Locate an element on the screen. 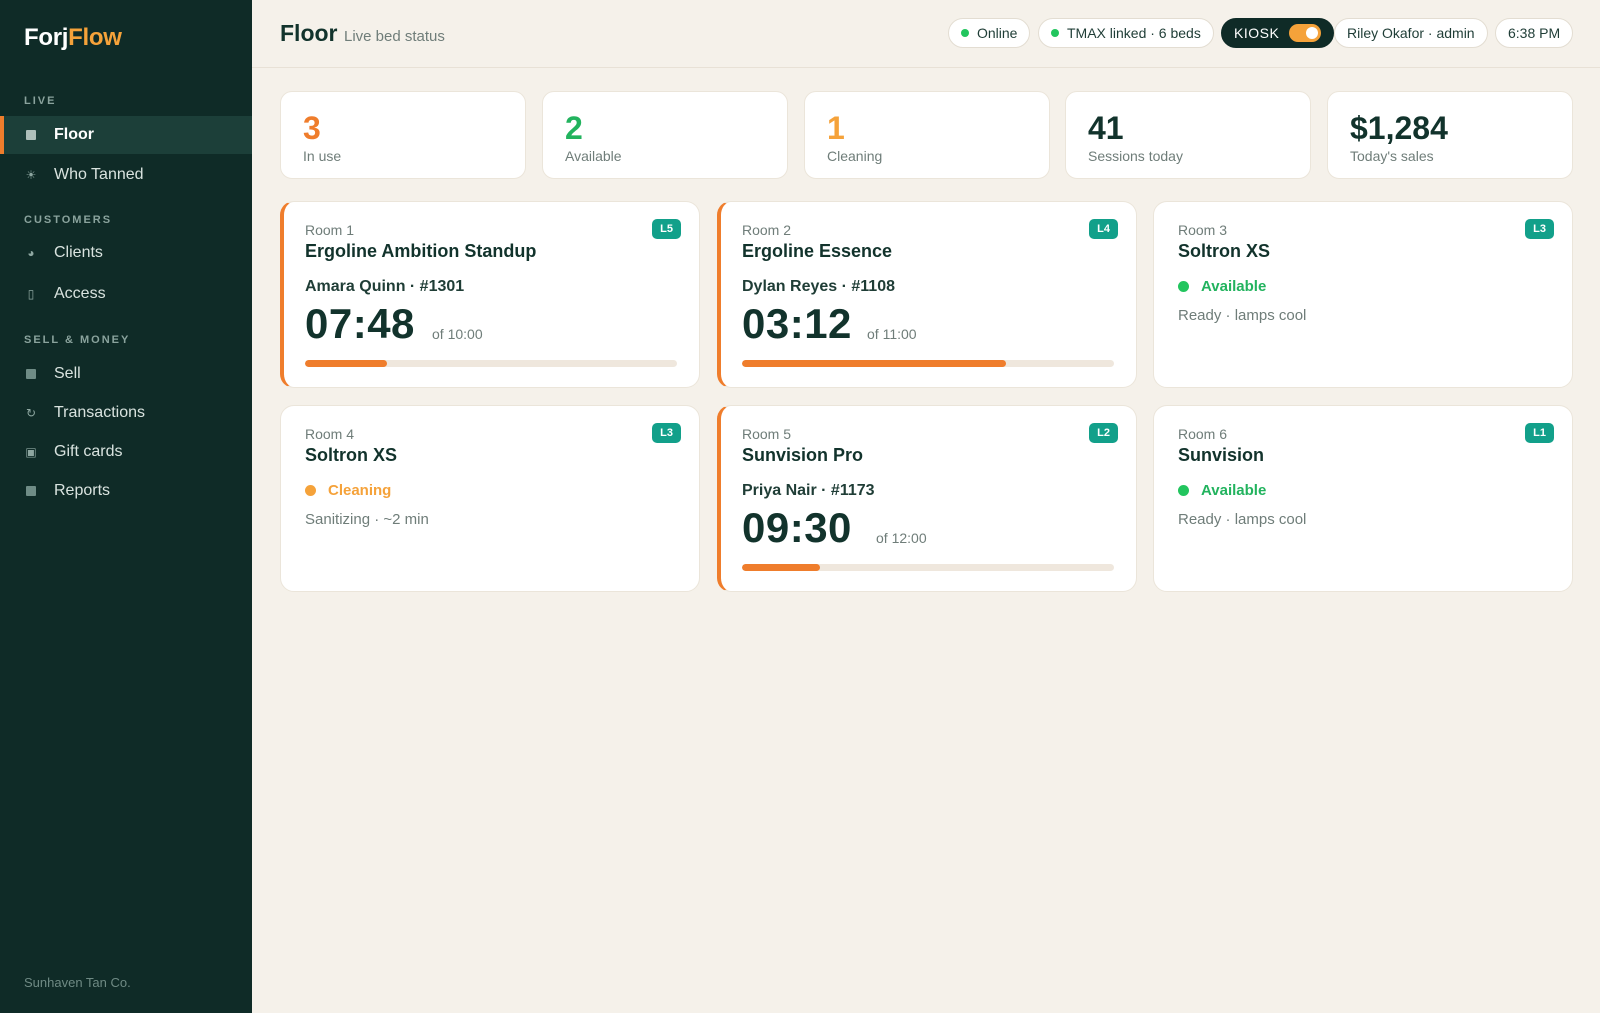 This screenshot has height=1013, width=1600. stat-label: Today's sales is located at coordinates (1392, 156).